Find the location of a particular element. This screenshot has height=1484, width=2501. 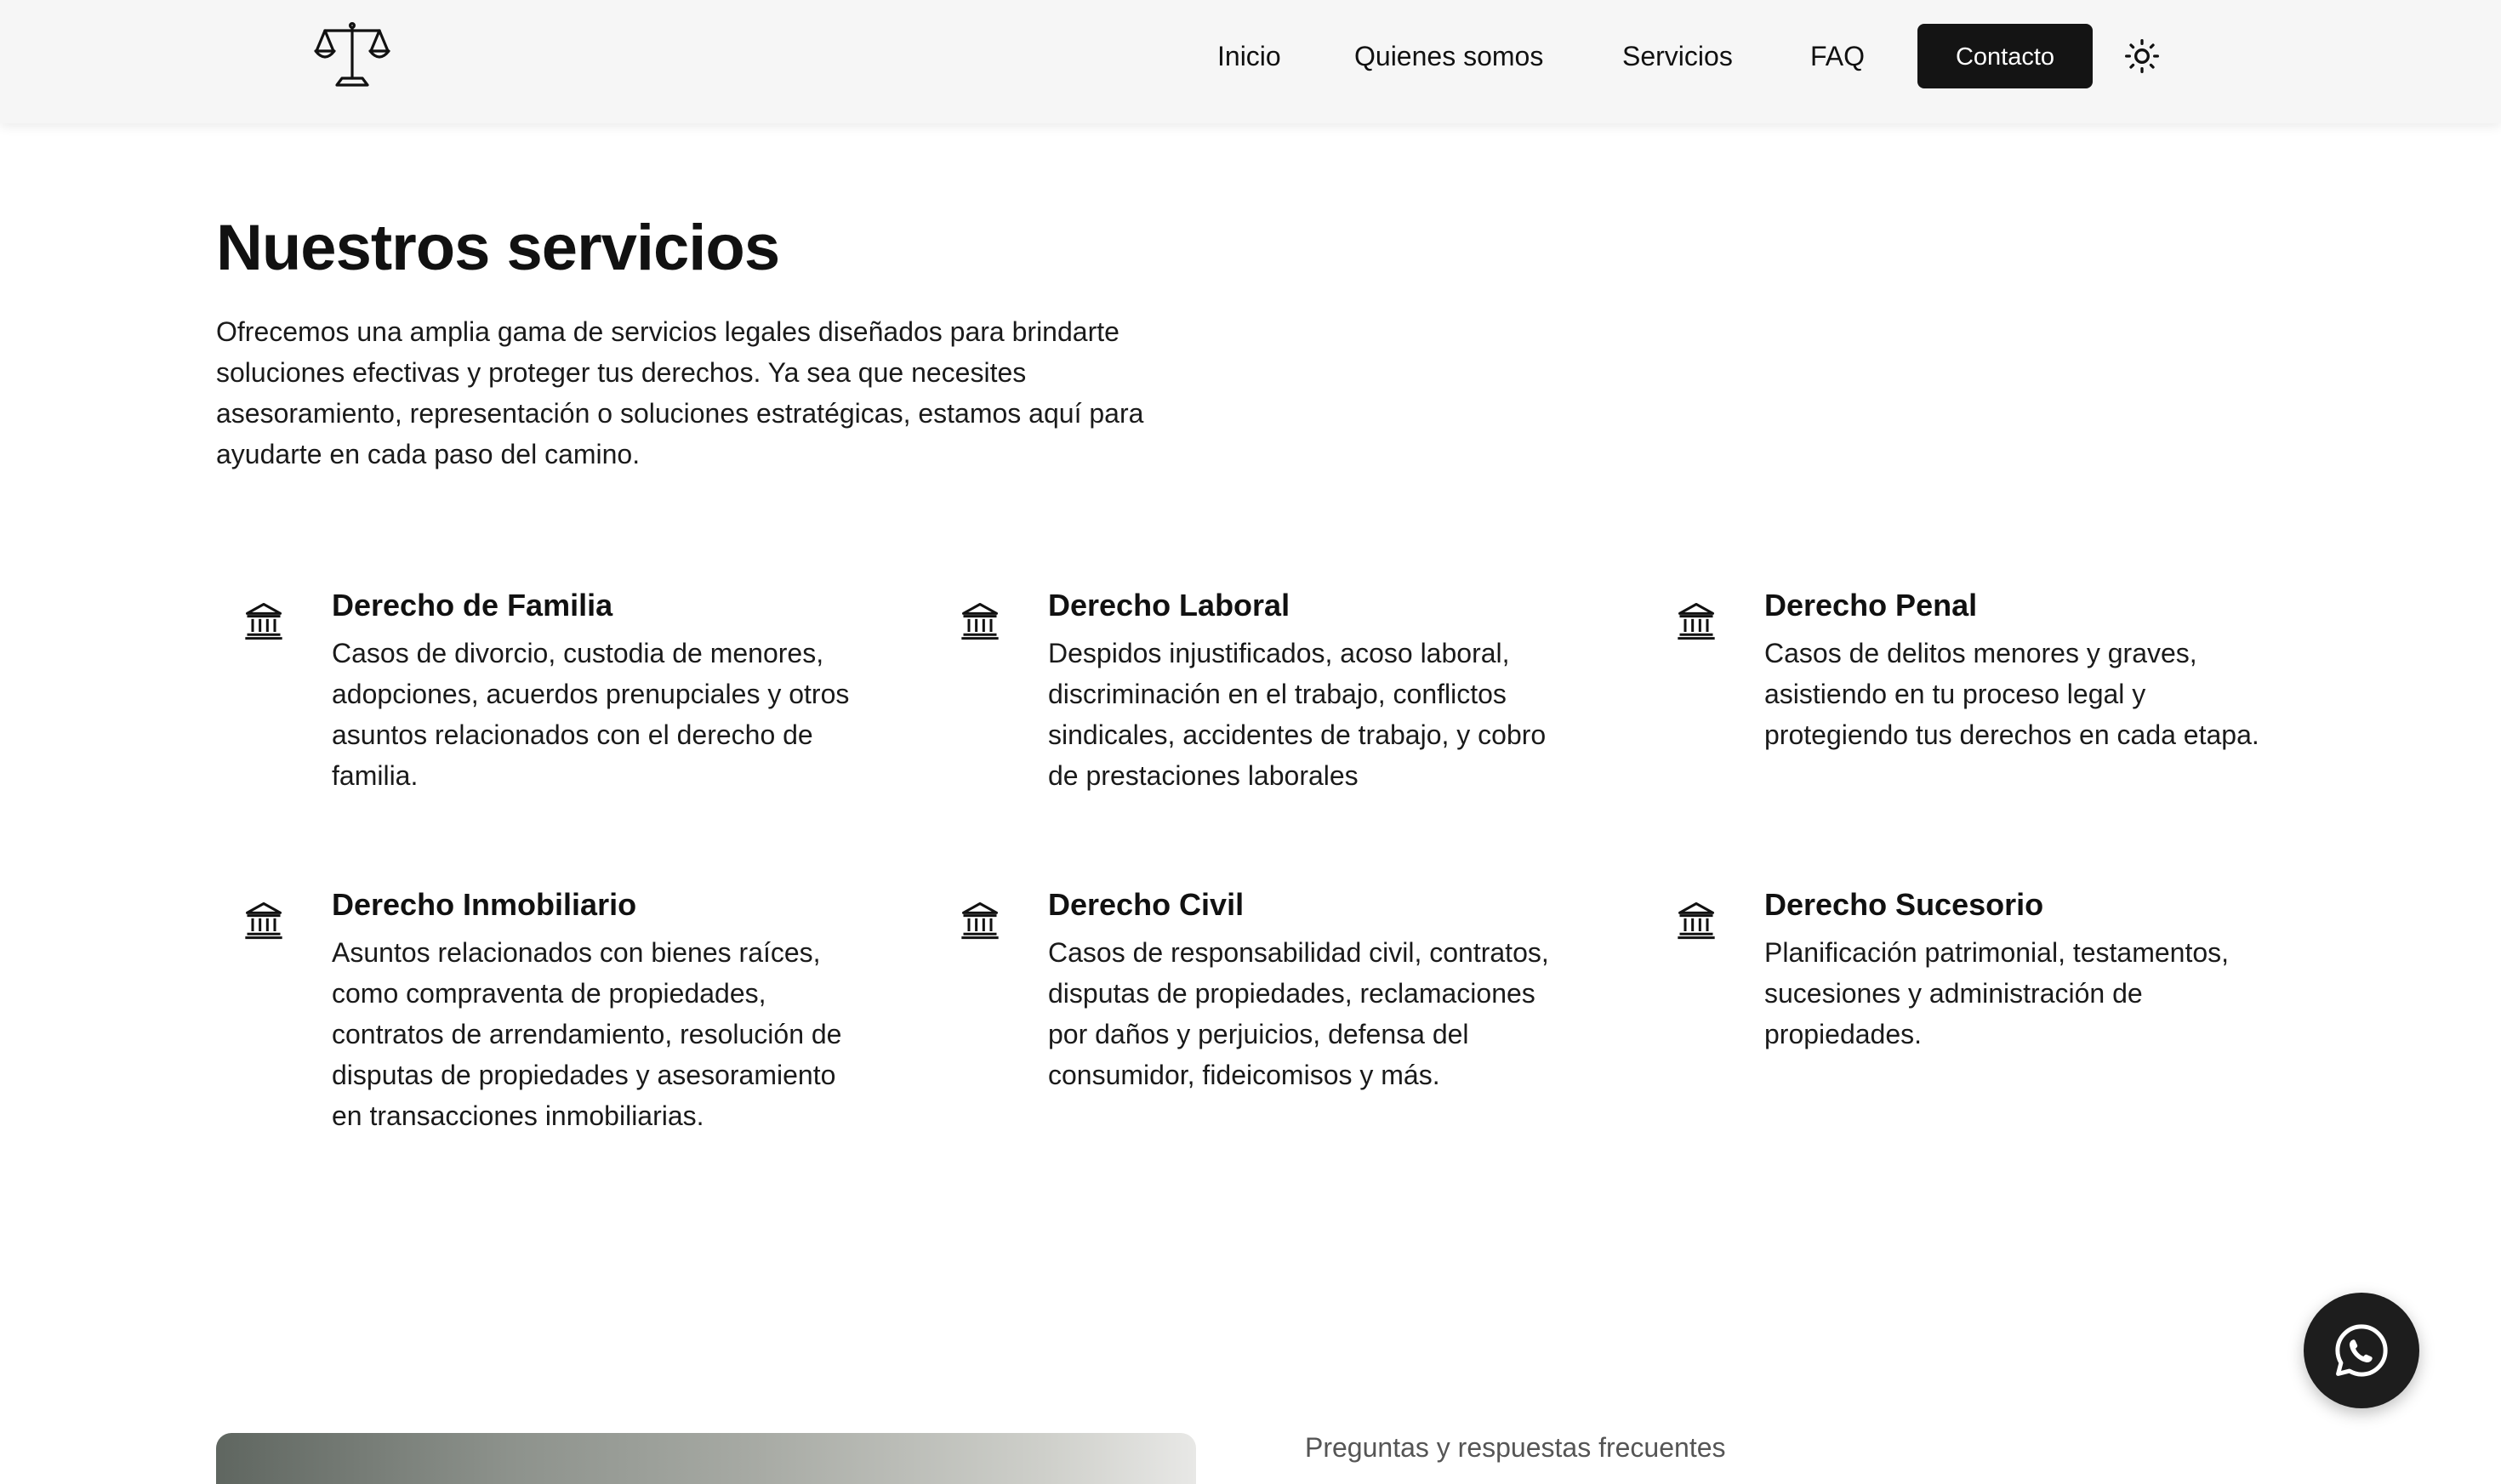

nav-link-faq: FAQ is located at coordinates (1838, 56).